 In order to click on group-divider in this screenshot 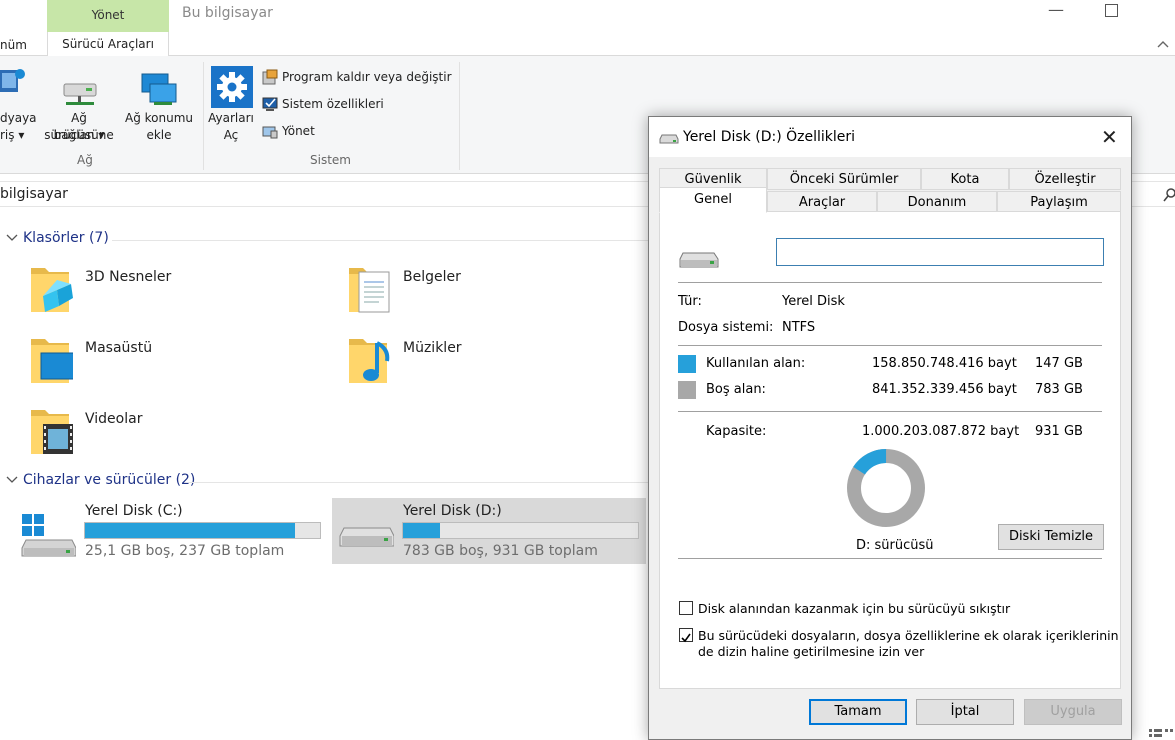, I will do `click(418, 482)`.